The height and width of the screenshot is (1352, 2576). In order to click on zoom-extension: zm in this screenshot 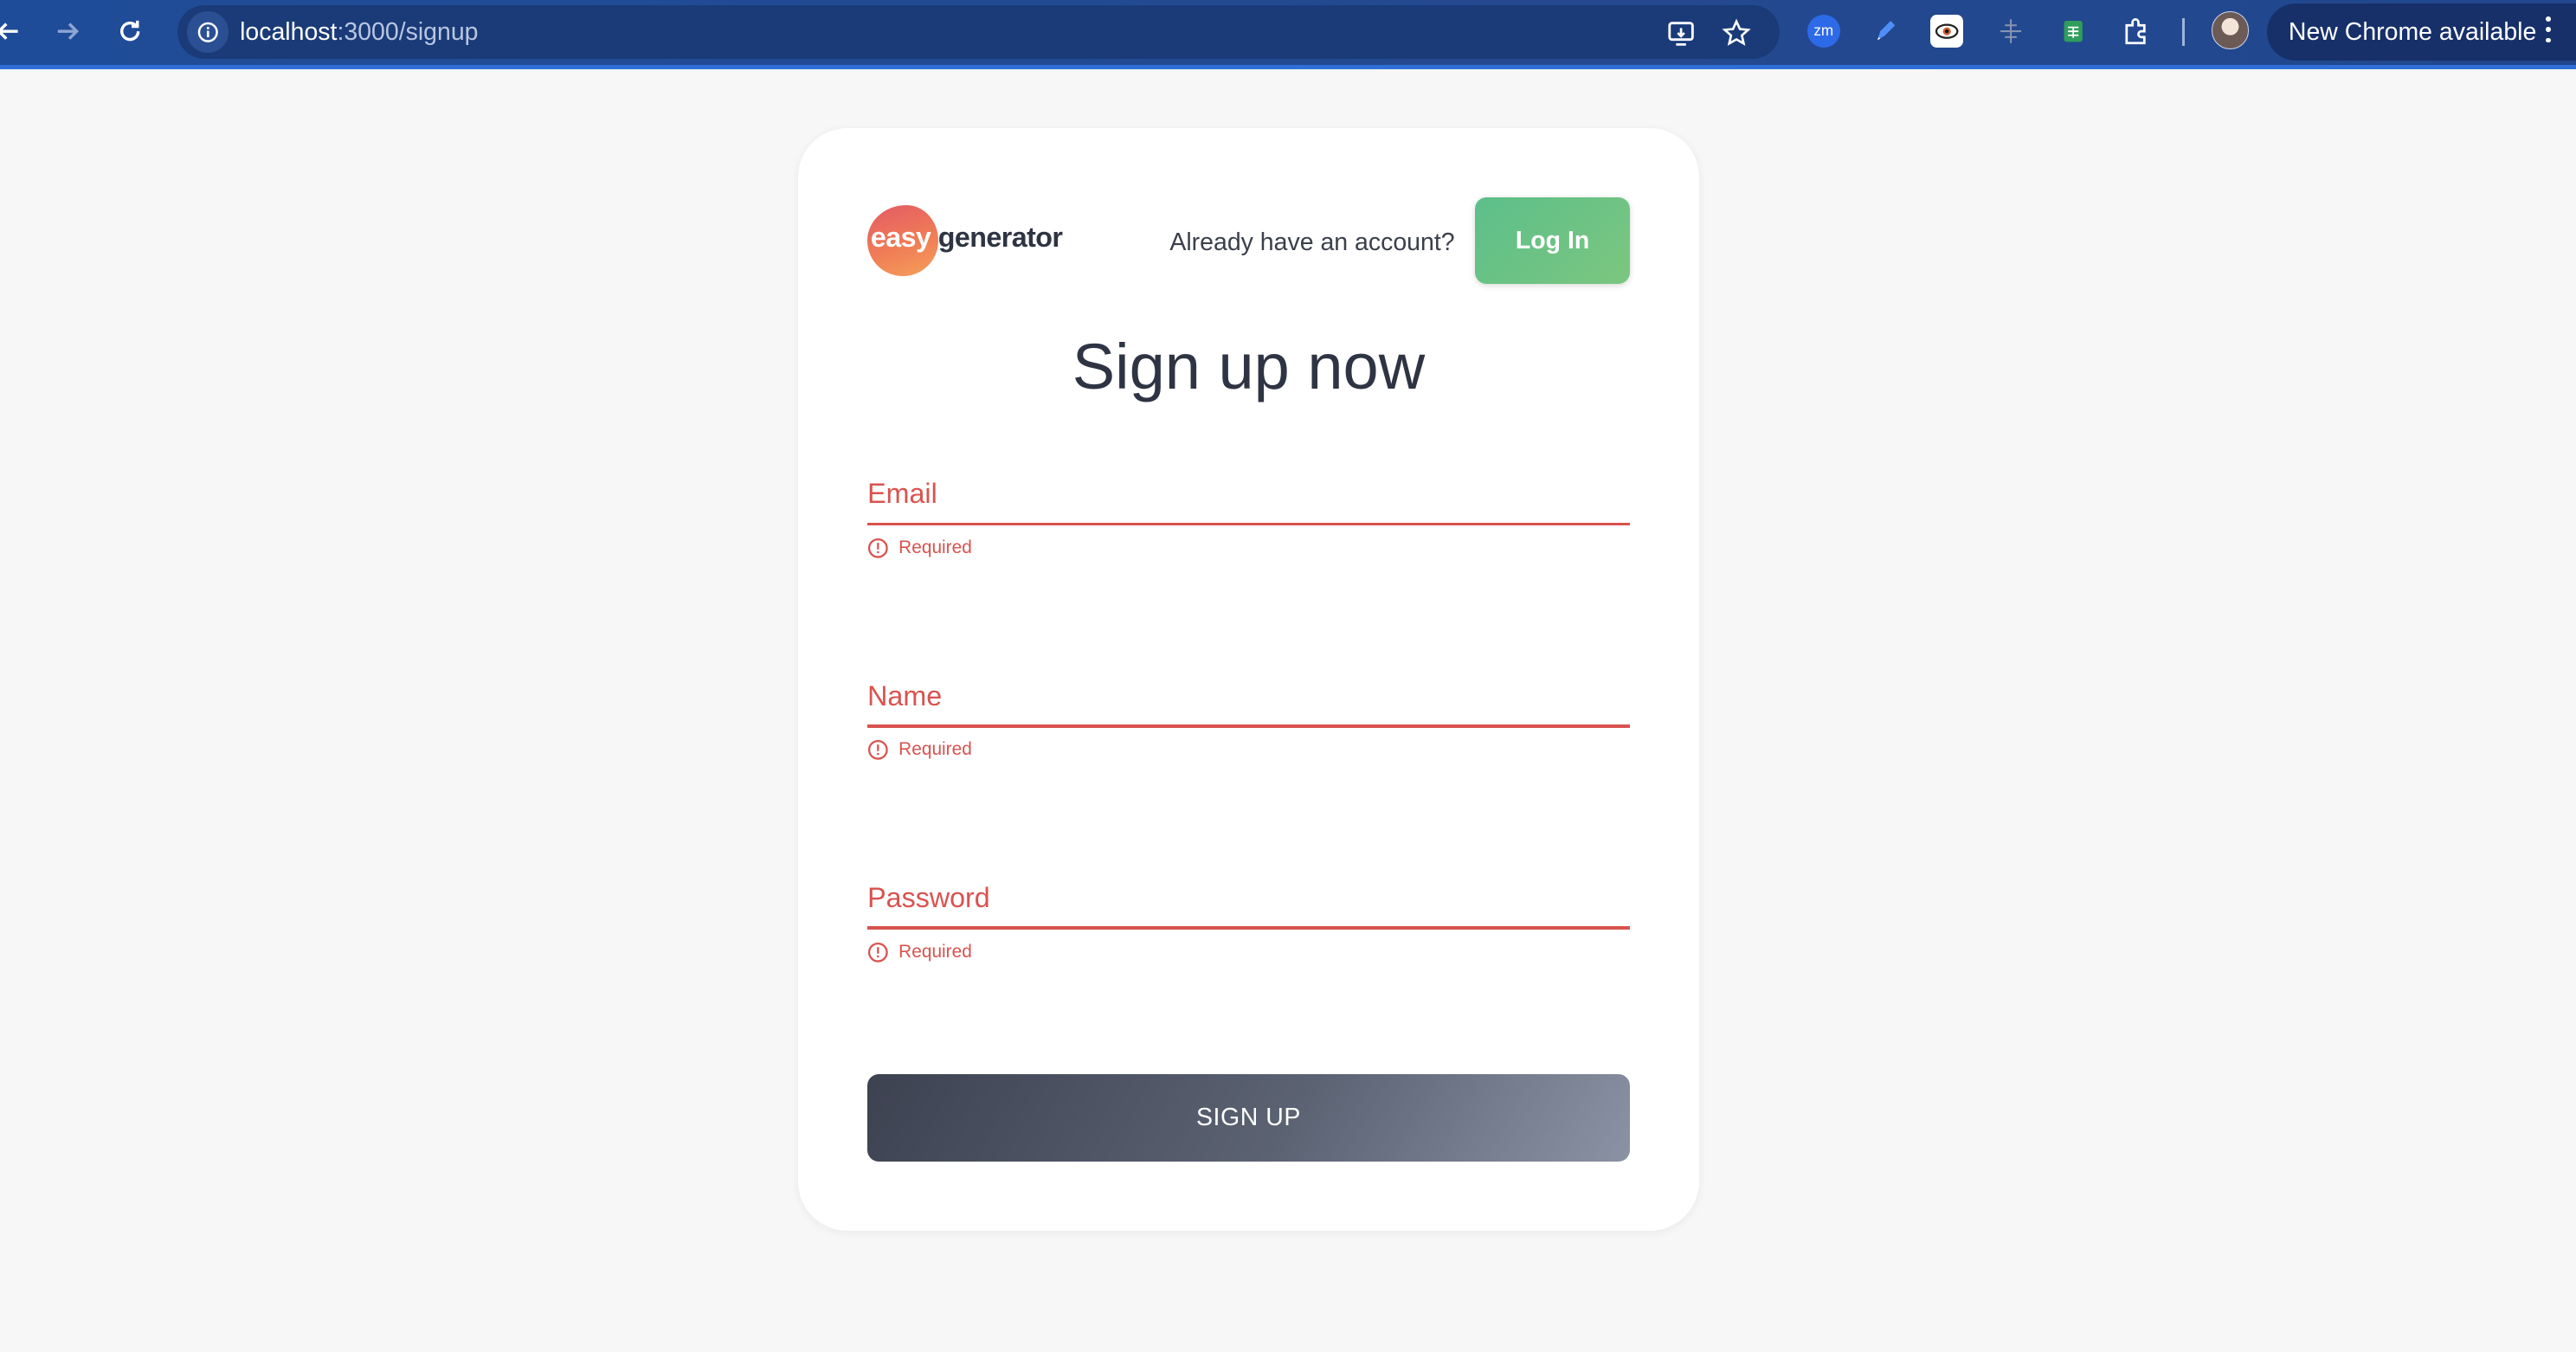, I will do `click(1824, 31)`.